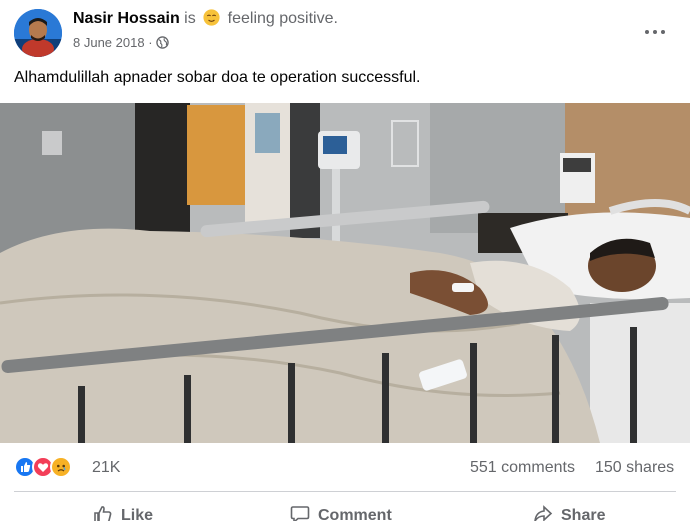 This screenshot has height=521, width=690. Describe the element at coordinates (137, 514) in the screenshot. I see `like-label: Like` at that location.